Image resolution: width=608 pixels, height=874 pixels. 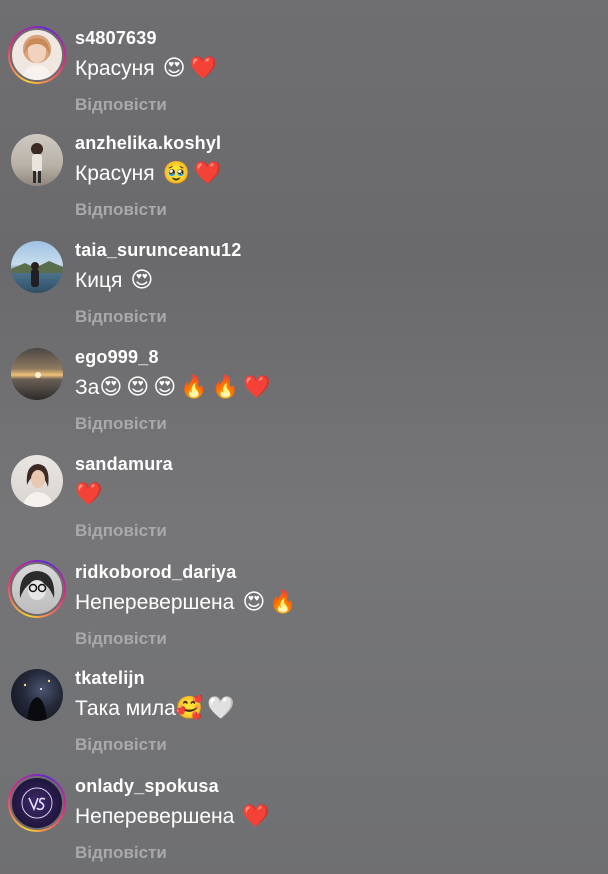 What do you see at coordinates (148, 143) in the screenshot?
I see `comment-username: anzhelika.koshyl` at bounding box center [148, 143].